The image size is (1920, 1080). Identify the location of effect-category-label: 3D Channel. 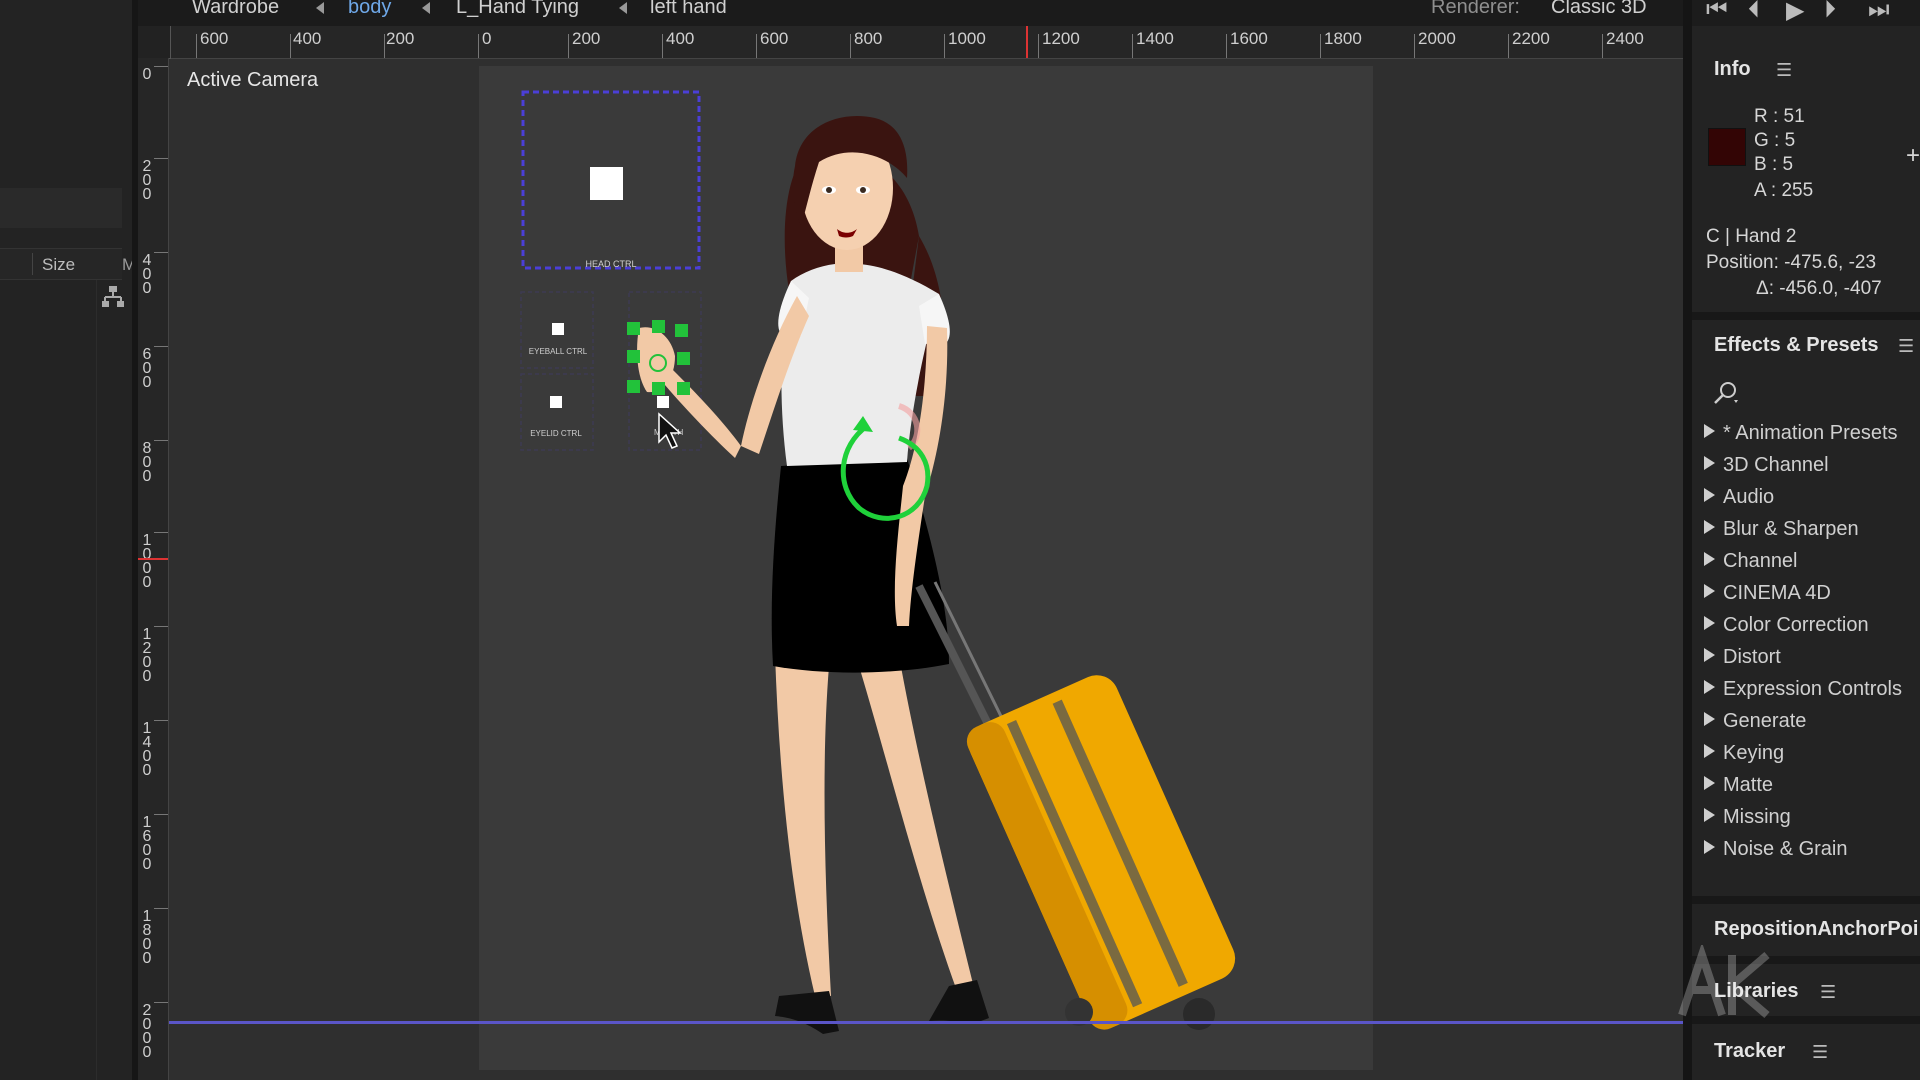
(1776, 465).